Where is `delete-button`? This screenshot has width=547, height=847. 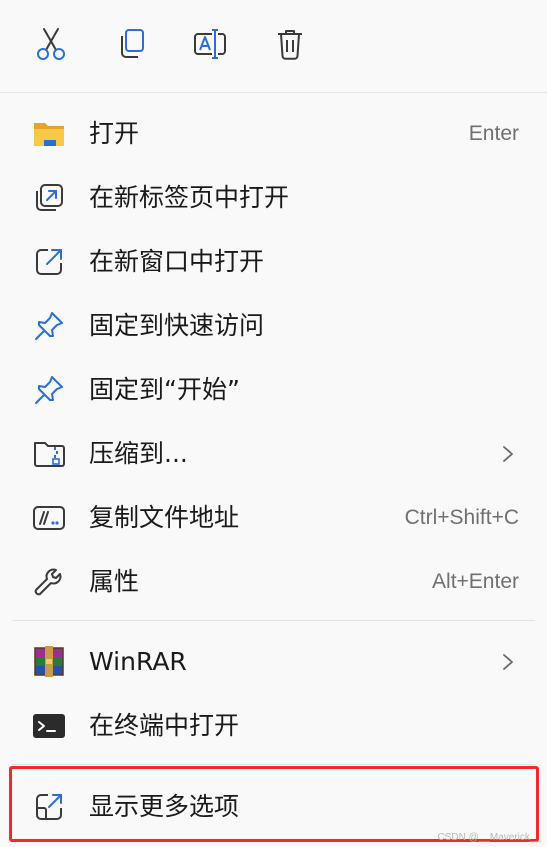
delete-button is located at coordinates (290, 44).